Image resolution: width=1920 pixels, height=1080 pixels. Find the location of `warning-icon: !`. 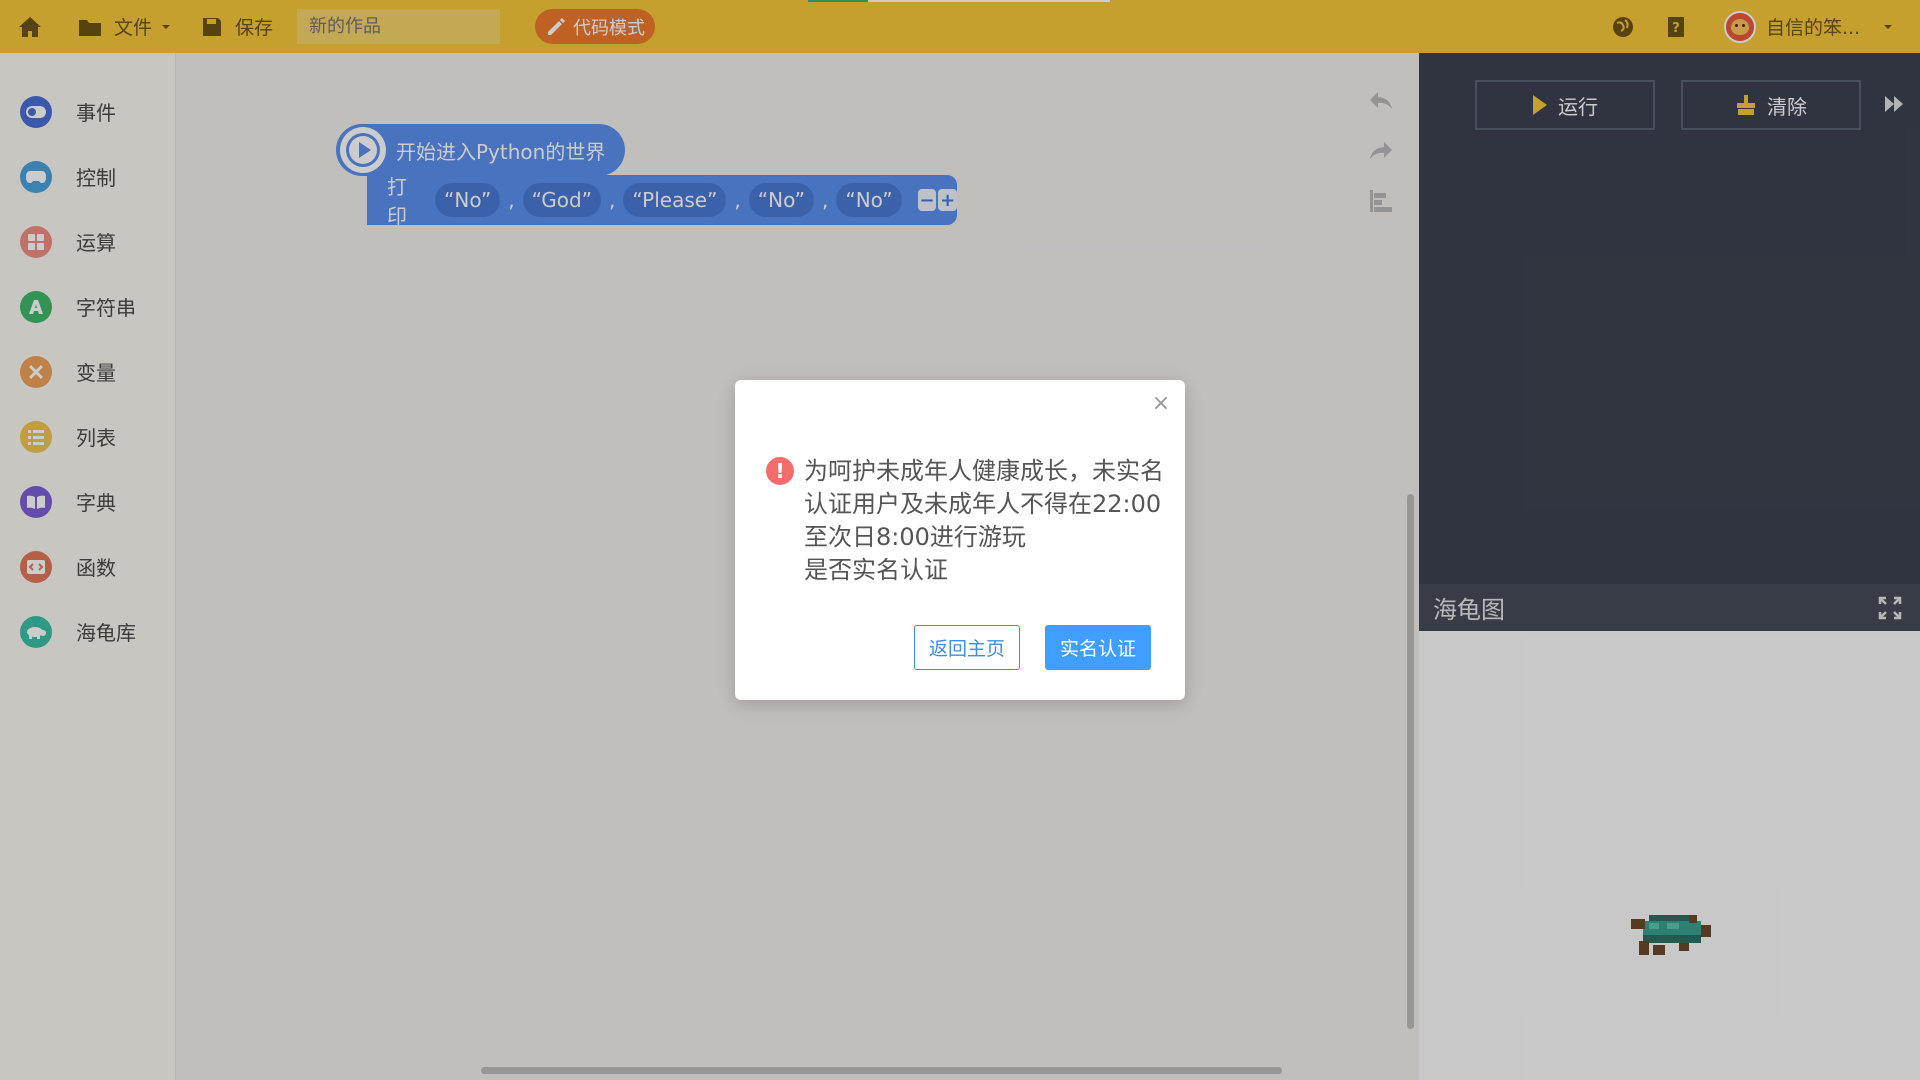

warning-icon: ! is located at coordinates (780, 471).